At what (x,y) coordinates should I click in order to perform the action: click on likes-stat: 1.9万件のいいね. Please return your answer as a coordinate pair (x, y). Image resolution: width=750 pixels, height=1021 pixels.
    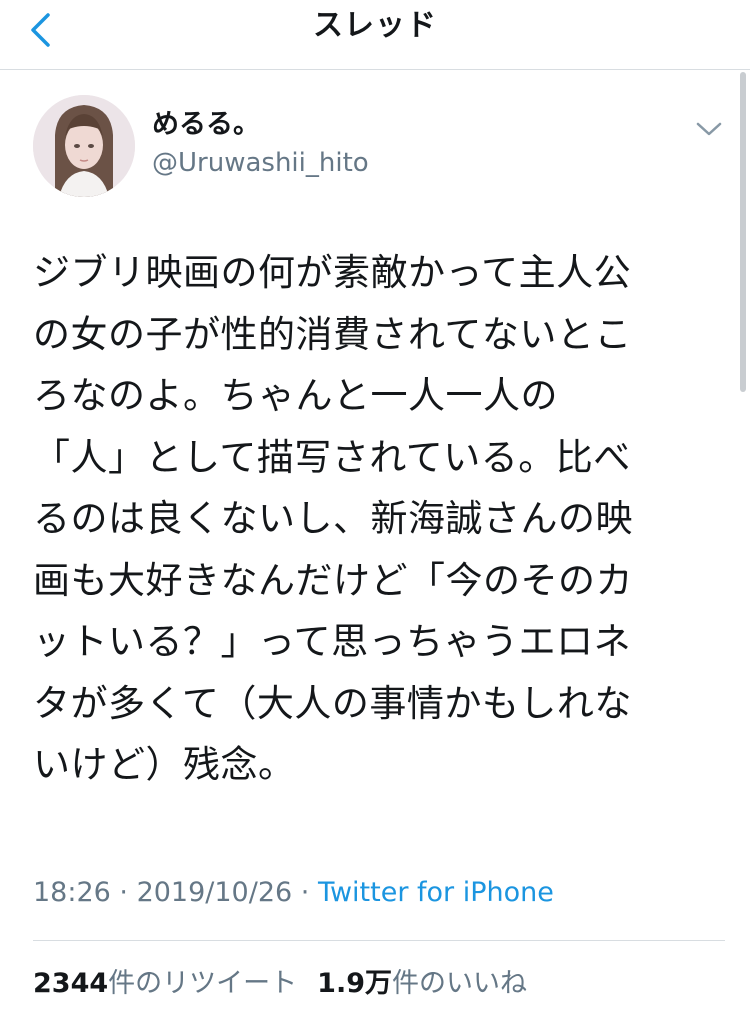
    Looking at the image, I should click on (422, 983).